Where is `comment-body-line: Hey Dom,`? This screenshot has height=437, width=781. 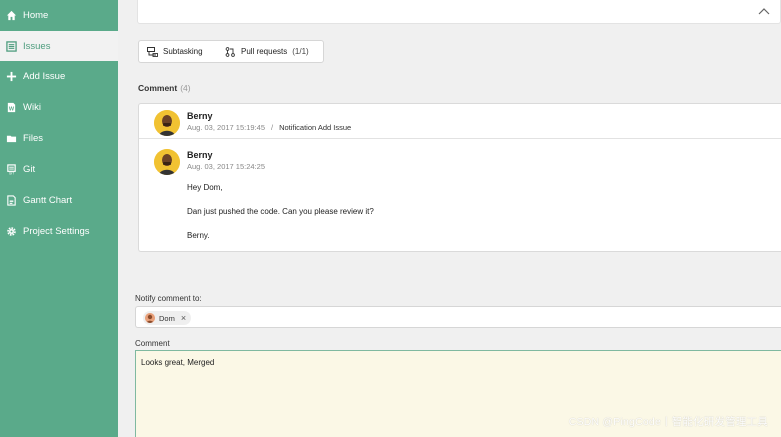
comment-body-line: Hey Dom, is located at coordinates (205, 187).